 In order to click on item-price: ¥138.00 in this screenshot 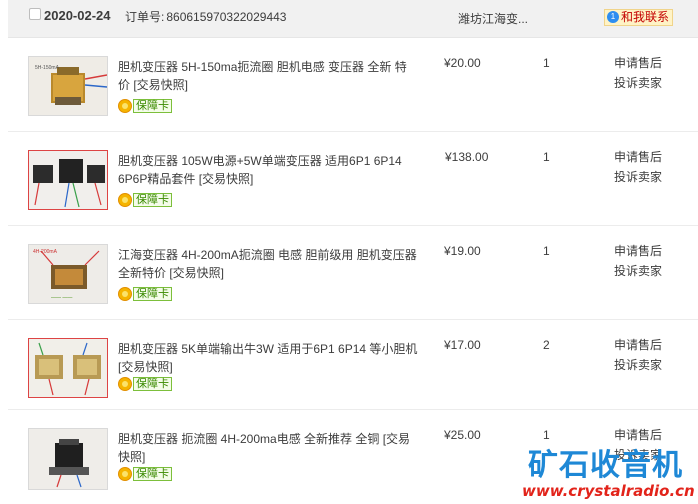, I will do `click(467, 157)`.